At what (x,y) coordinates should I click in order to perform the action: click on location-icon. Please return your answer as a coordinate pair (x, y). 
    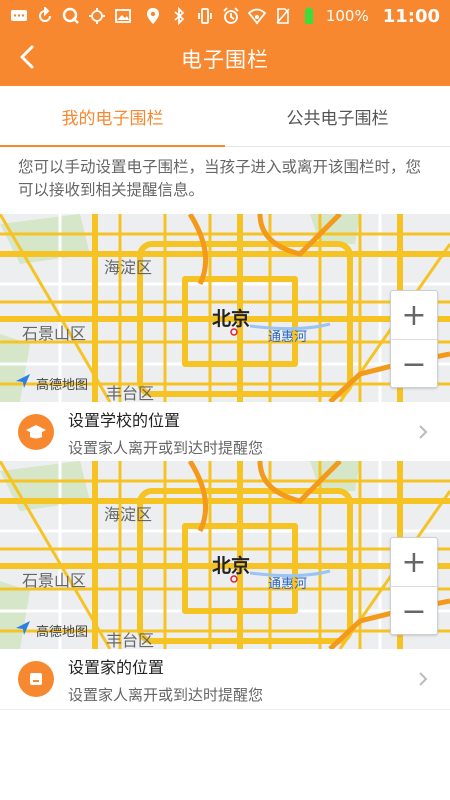
    Looking at the image, I should click on (153, 16).